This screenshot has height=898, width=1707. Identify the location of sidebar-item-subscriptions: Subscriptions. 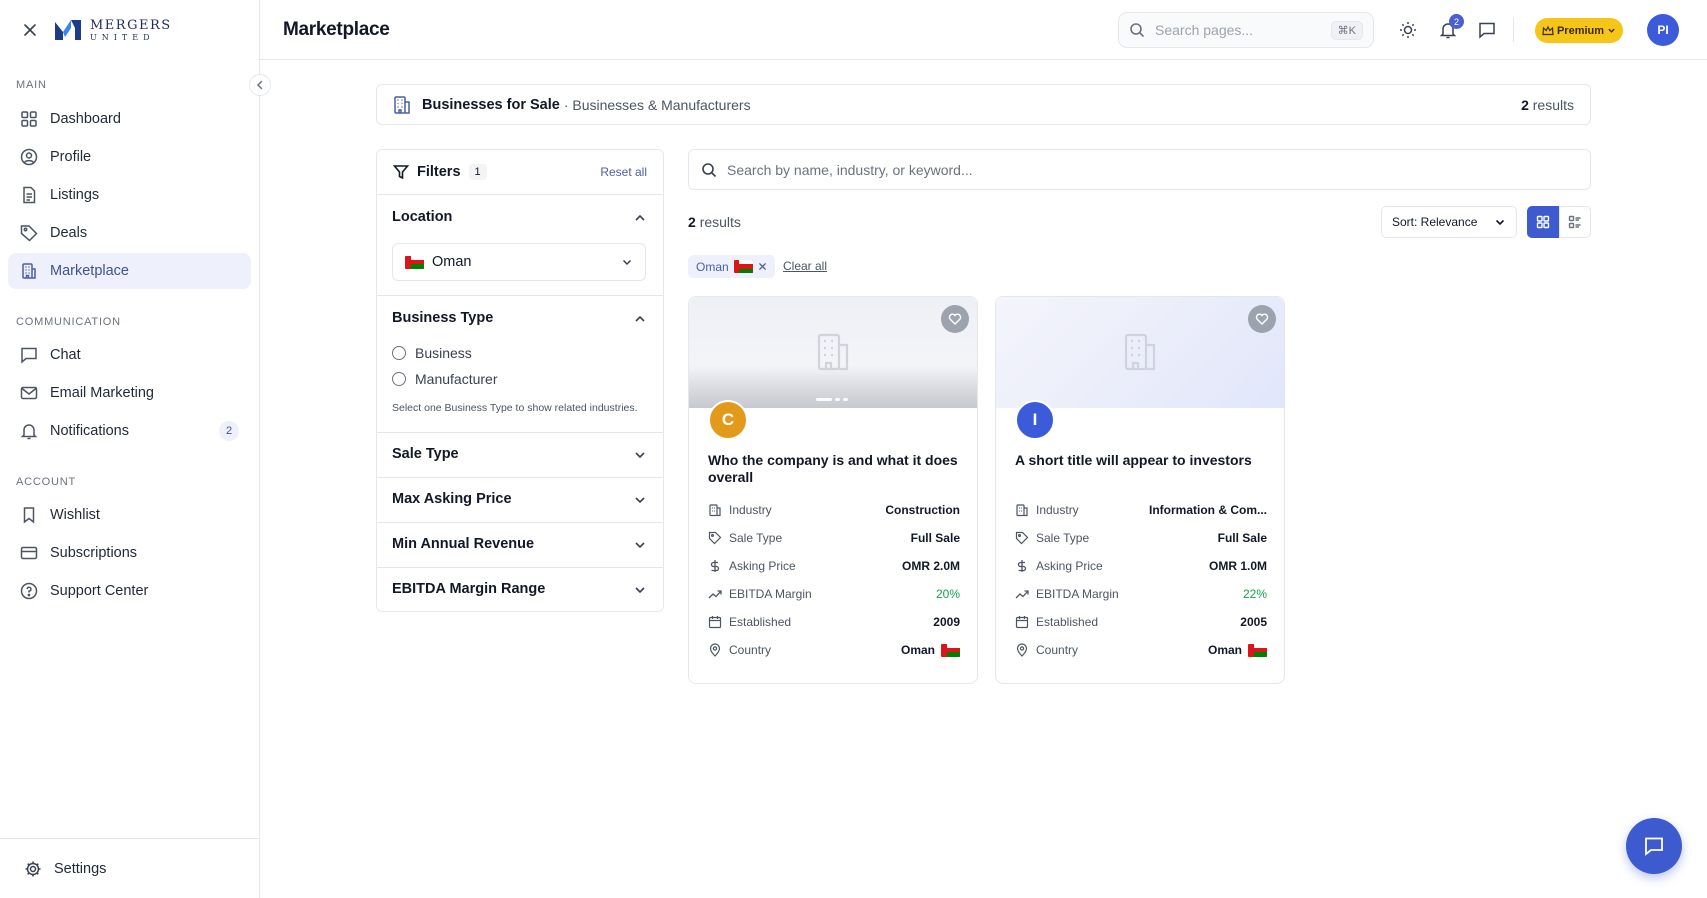
(129, 553).